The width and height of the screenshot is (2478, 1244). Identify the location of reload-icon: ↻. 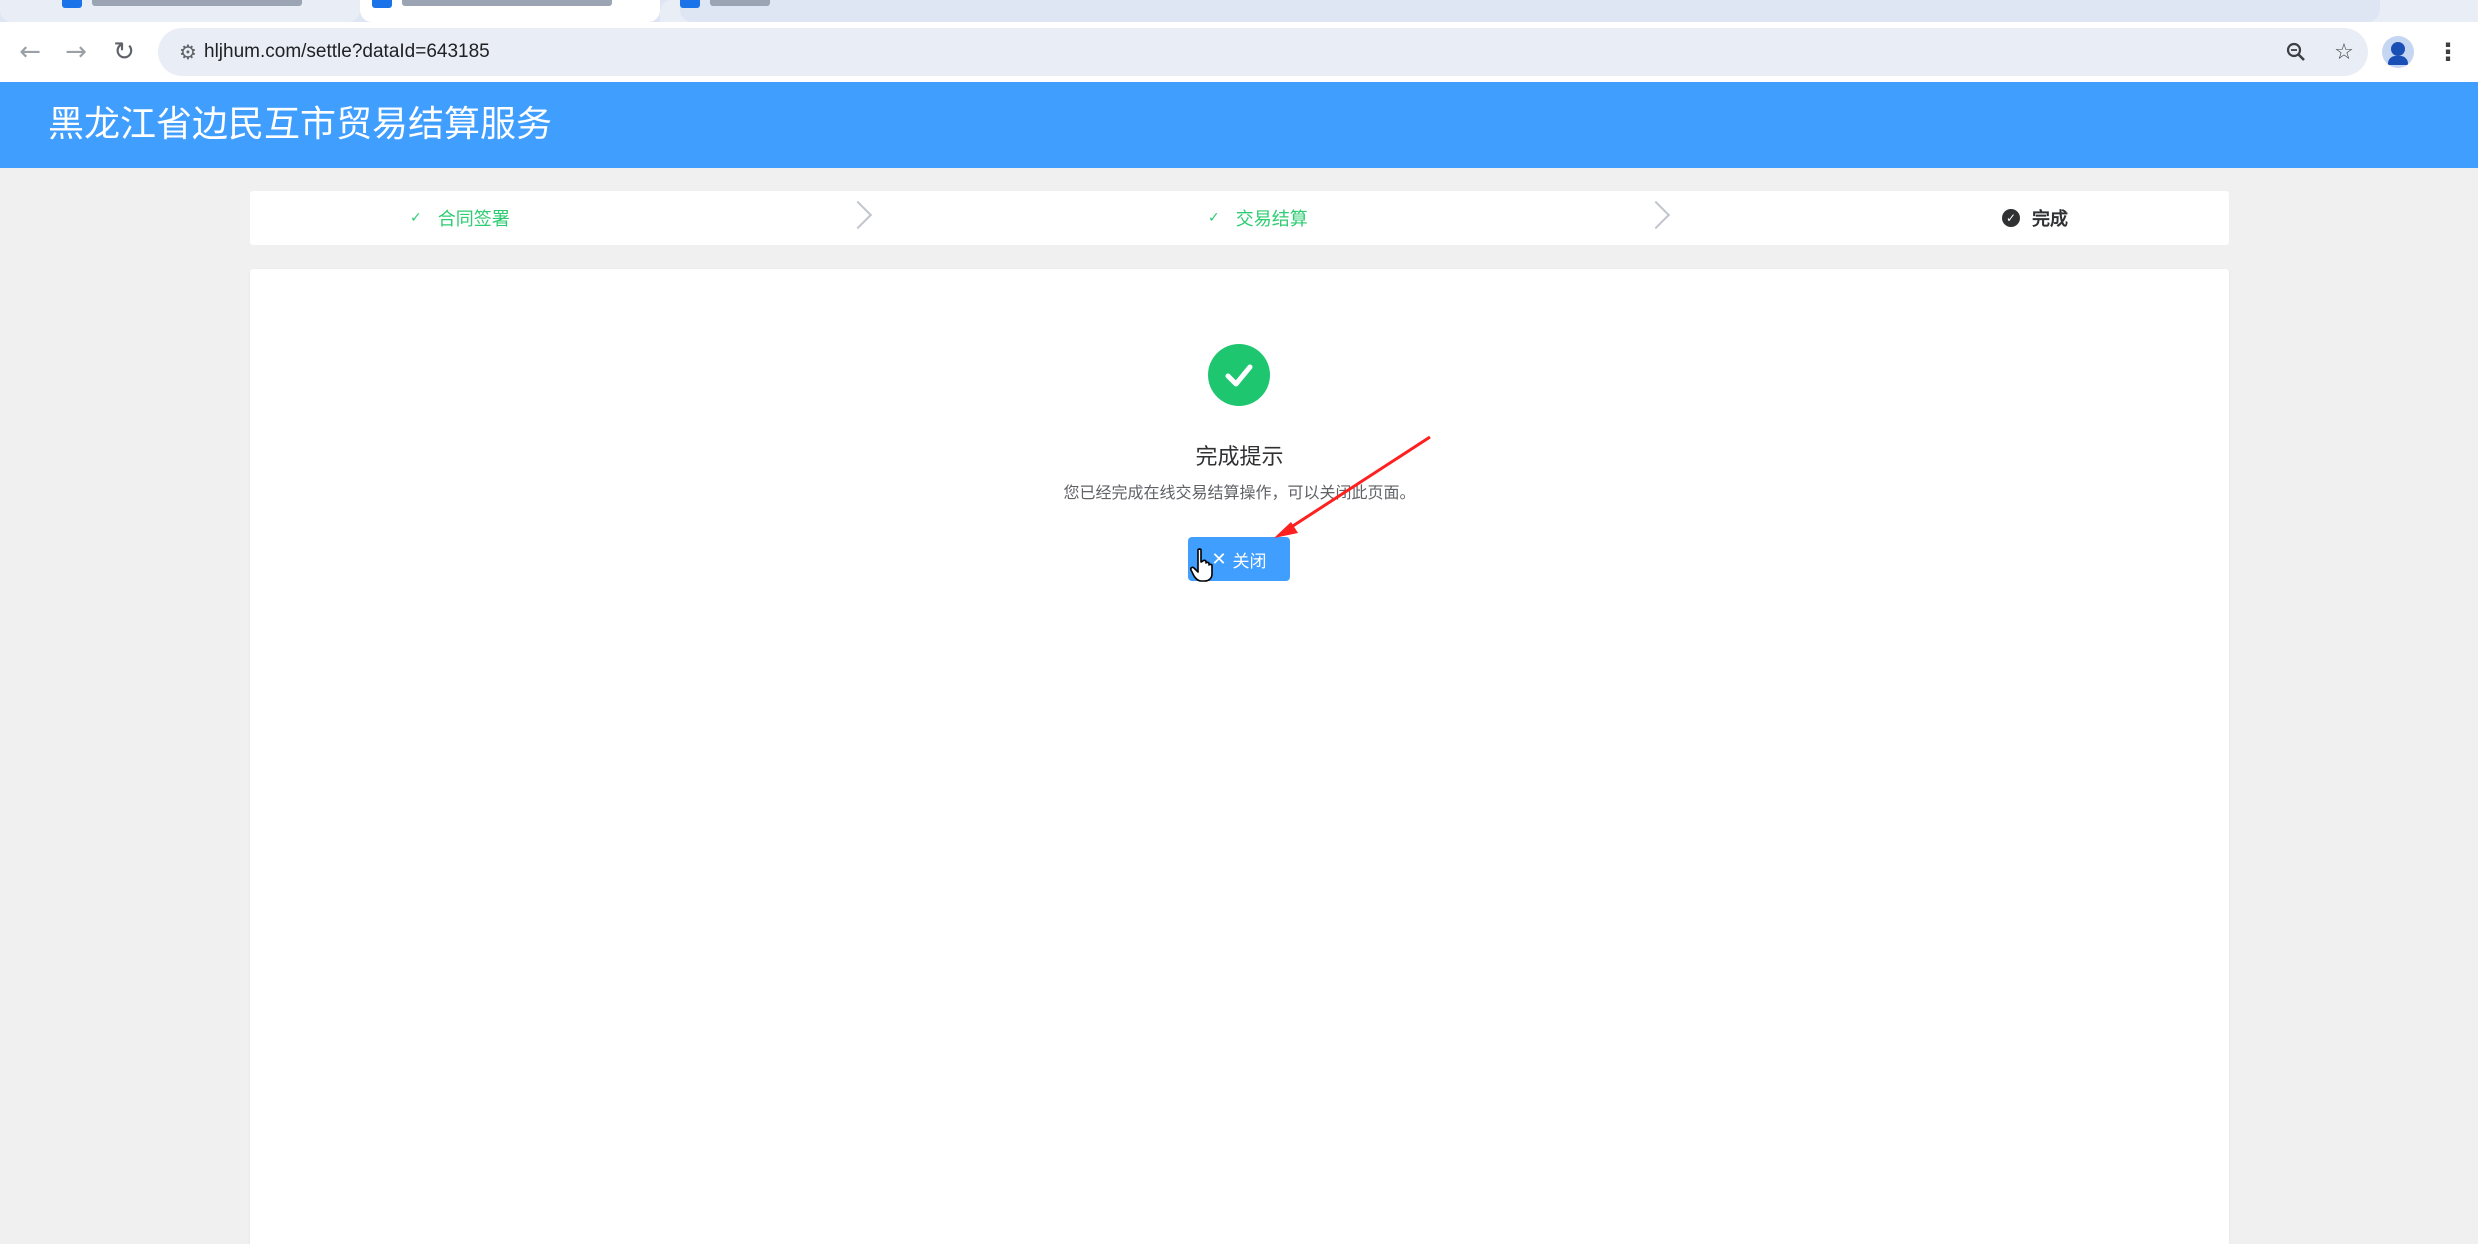
(124, 52).